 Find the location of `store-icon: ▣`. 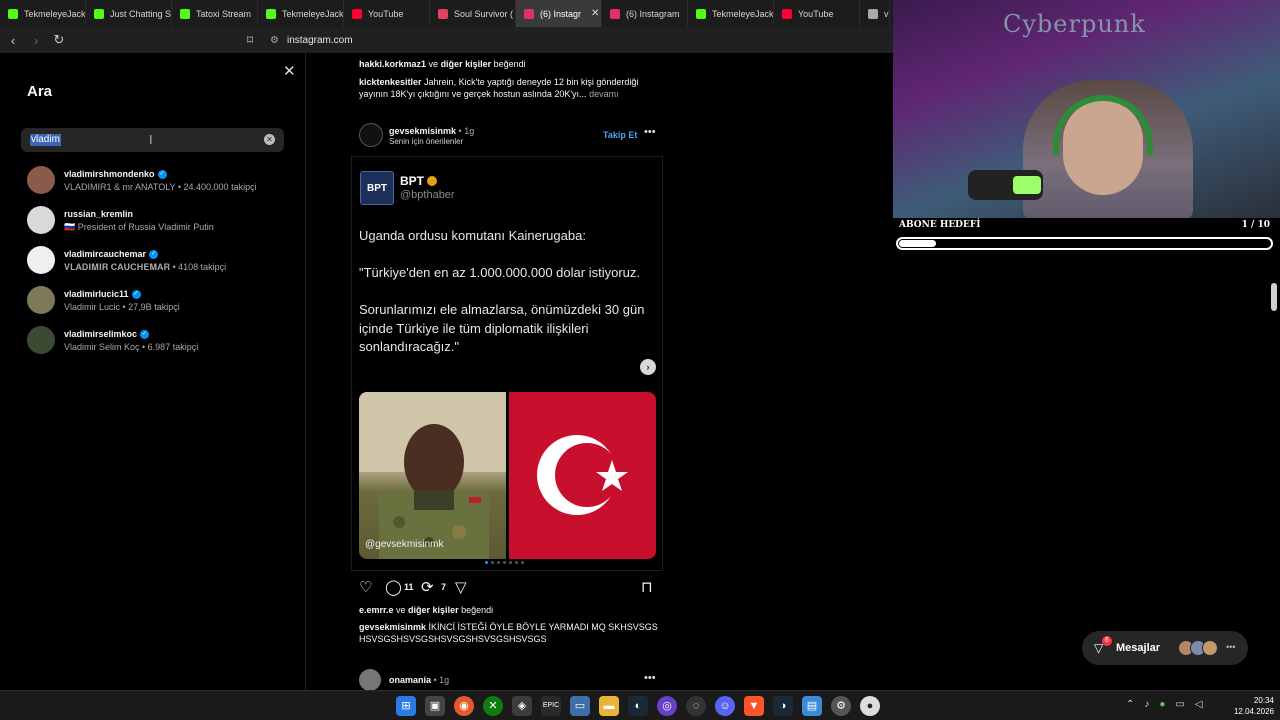

store-icon: ▣ is located at coordinates (435, 706).